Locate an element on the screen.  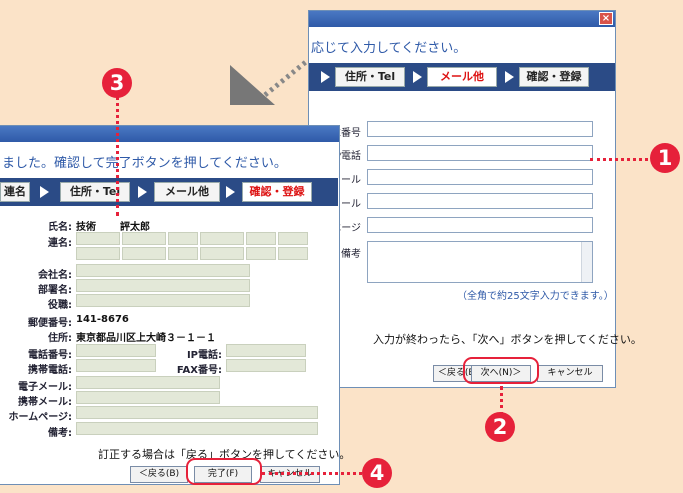
fax-label: FAX番号: is located at coordinates (199, 370).